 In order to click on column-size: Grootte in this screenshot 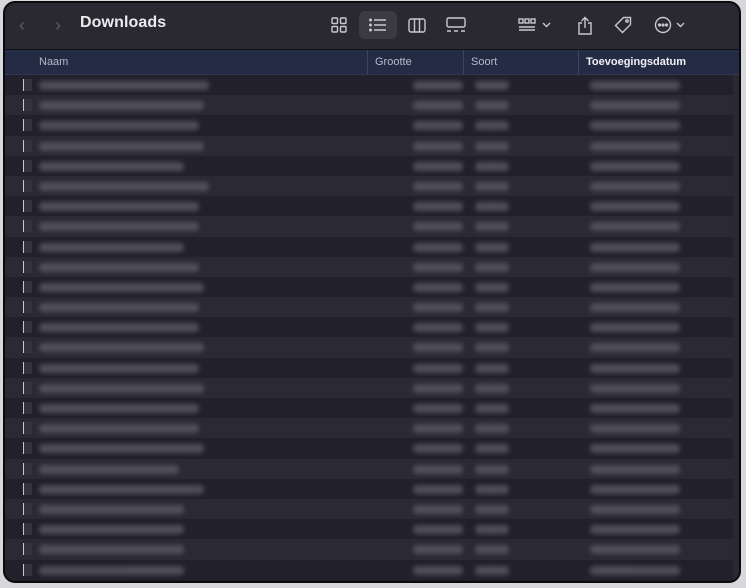, I will do `click(389, 62)`.